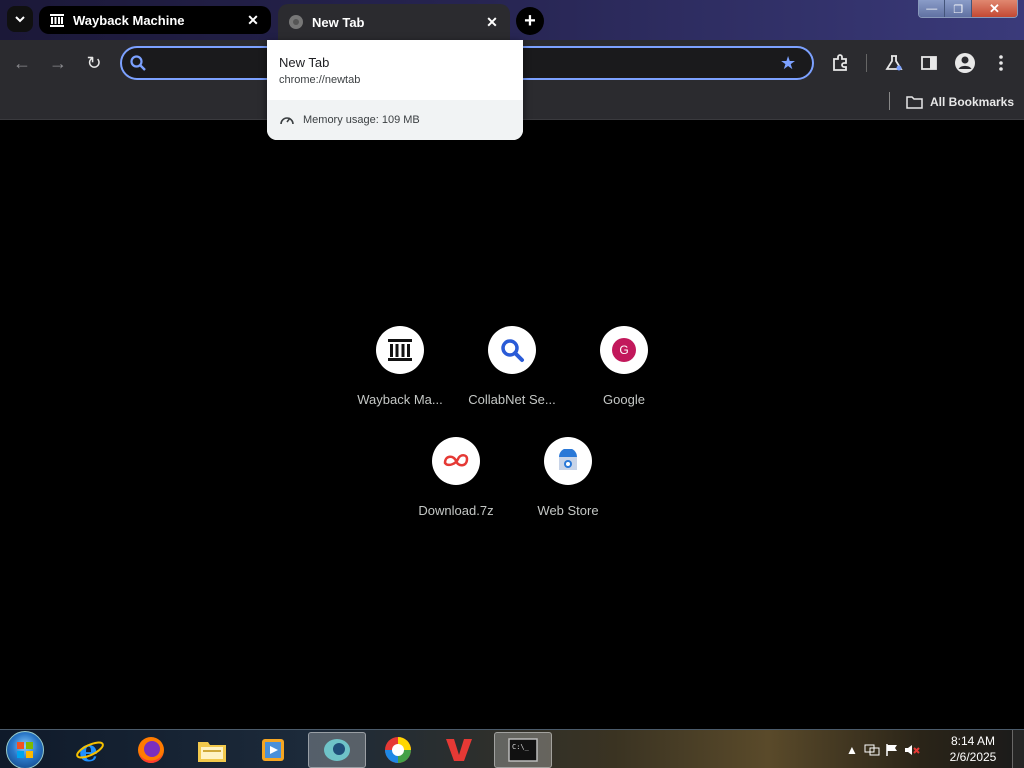 The height and width of the screenshot is (768, 1024). I want to click on reload-button: ↻, so click(94, 63).